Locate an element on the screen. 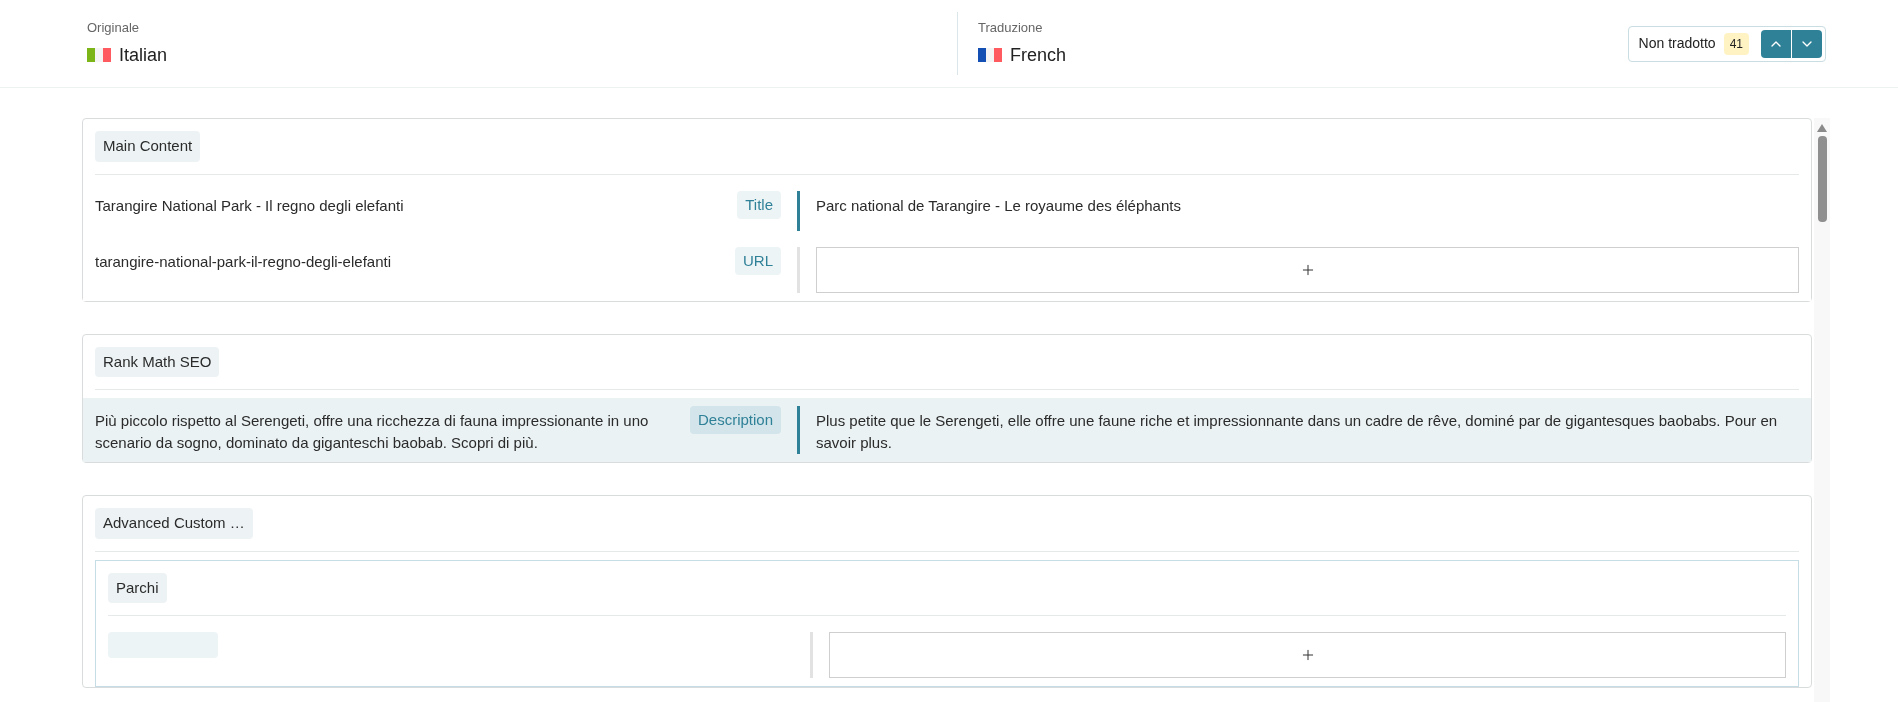  column-label: Originale is located at coordinates (114, 28).